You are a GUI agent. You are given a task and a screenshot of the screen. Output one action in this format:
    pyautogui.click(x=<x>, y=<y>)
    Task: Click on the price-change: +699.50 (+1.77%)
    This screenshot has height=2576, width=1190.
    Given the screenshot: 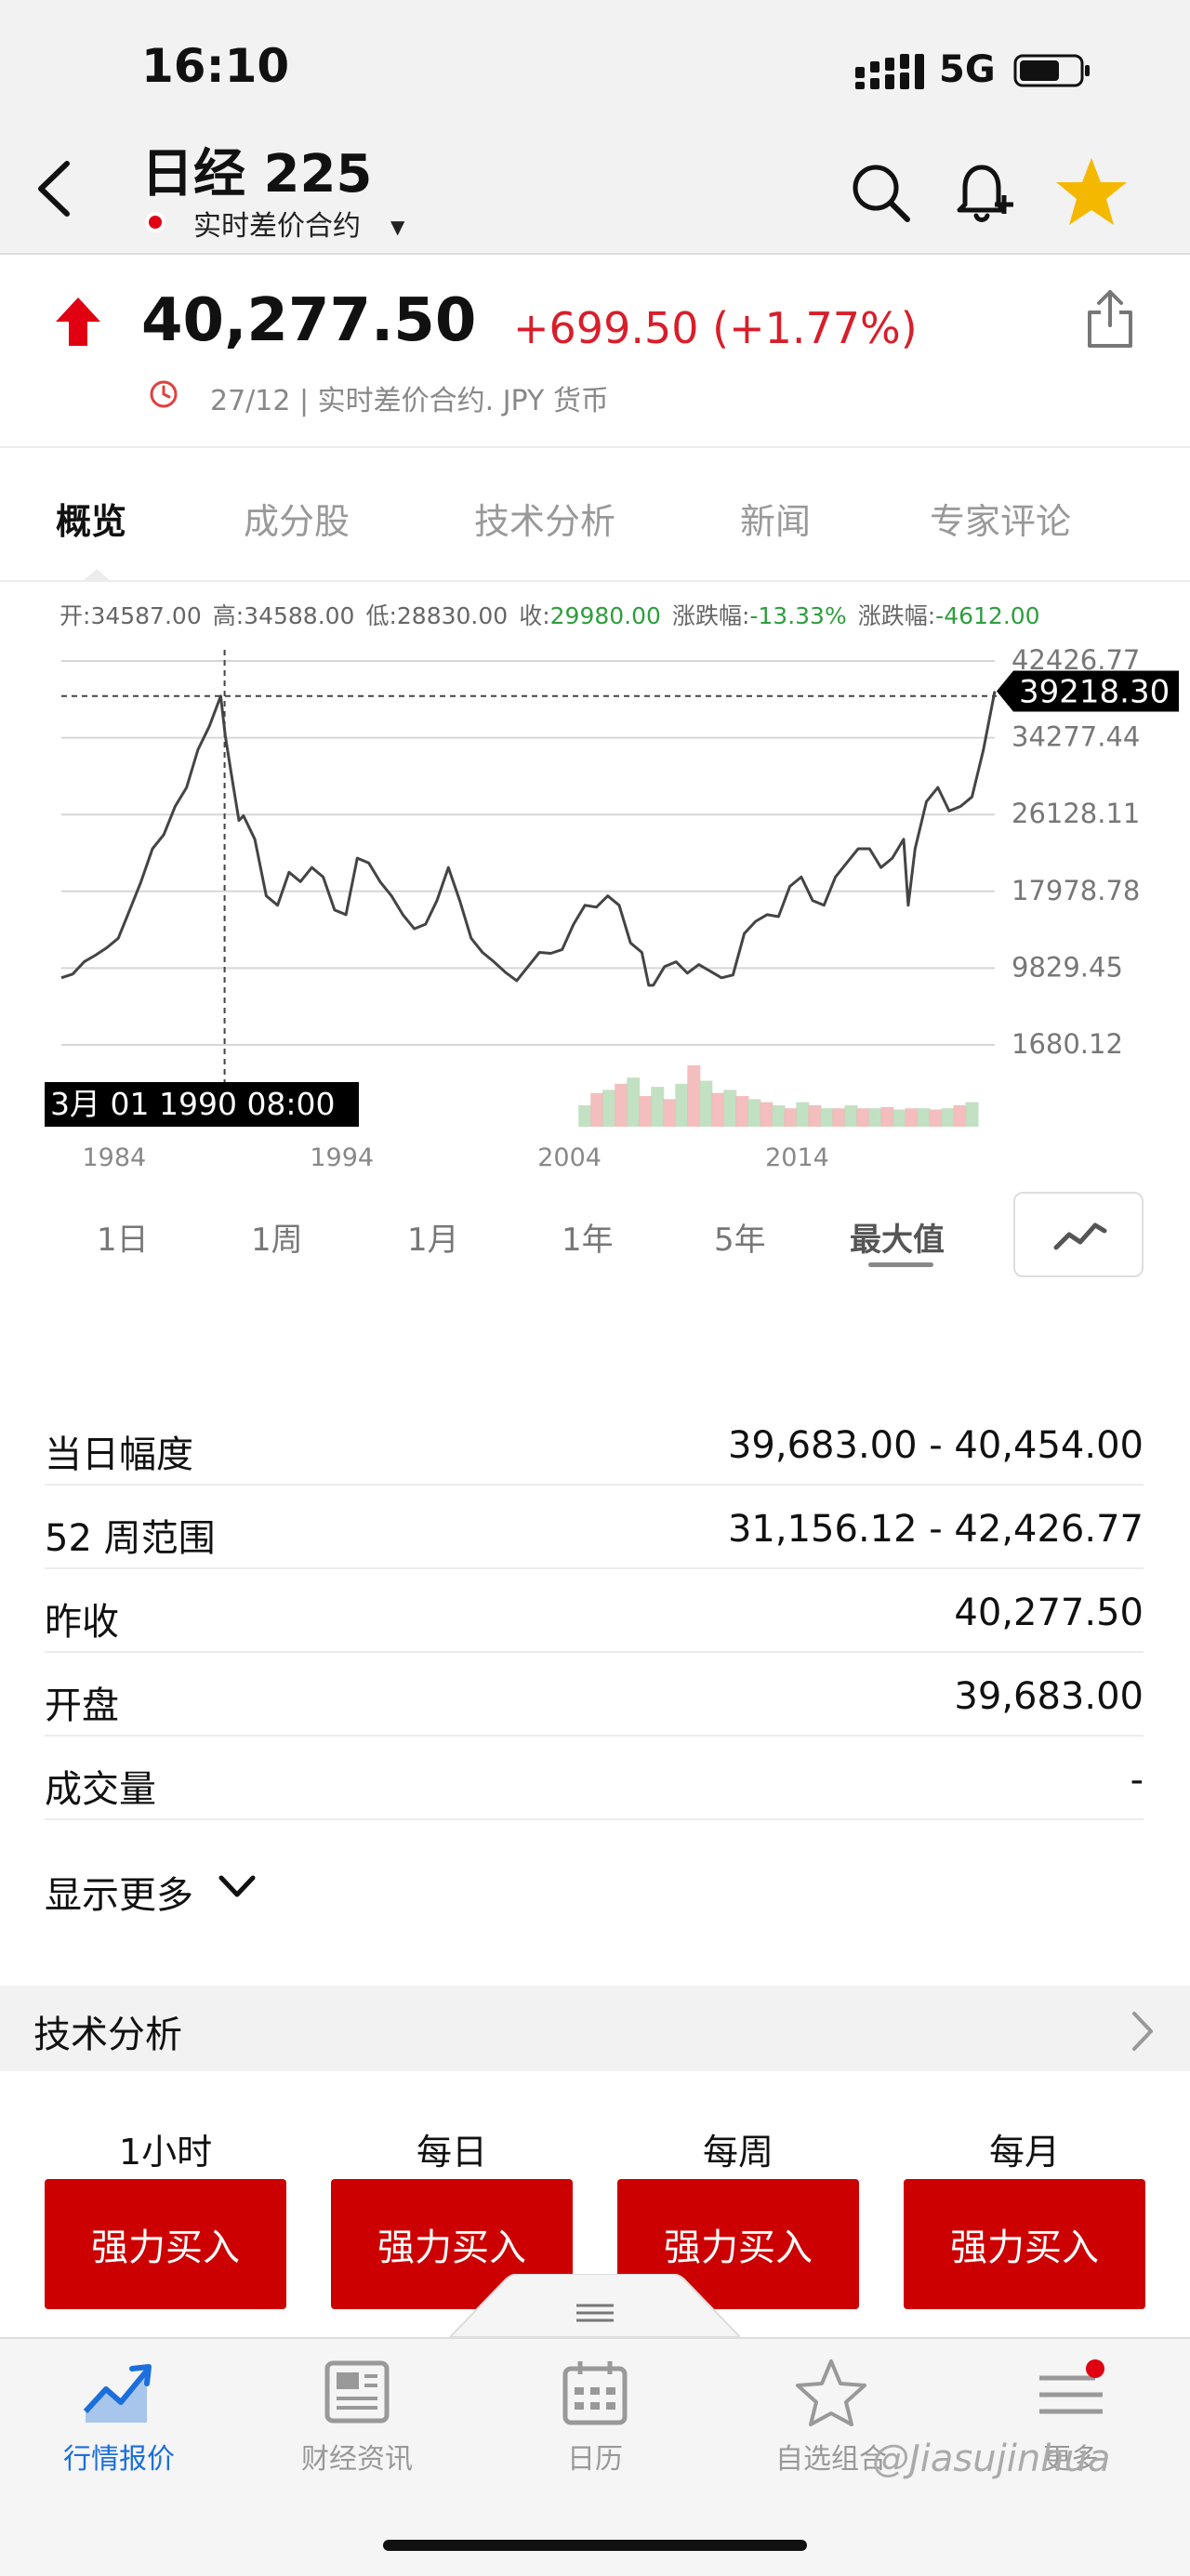 What is the action you would take?
    pyautogui.click(x=715, y=328)
    